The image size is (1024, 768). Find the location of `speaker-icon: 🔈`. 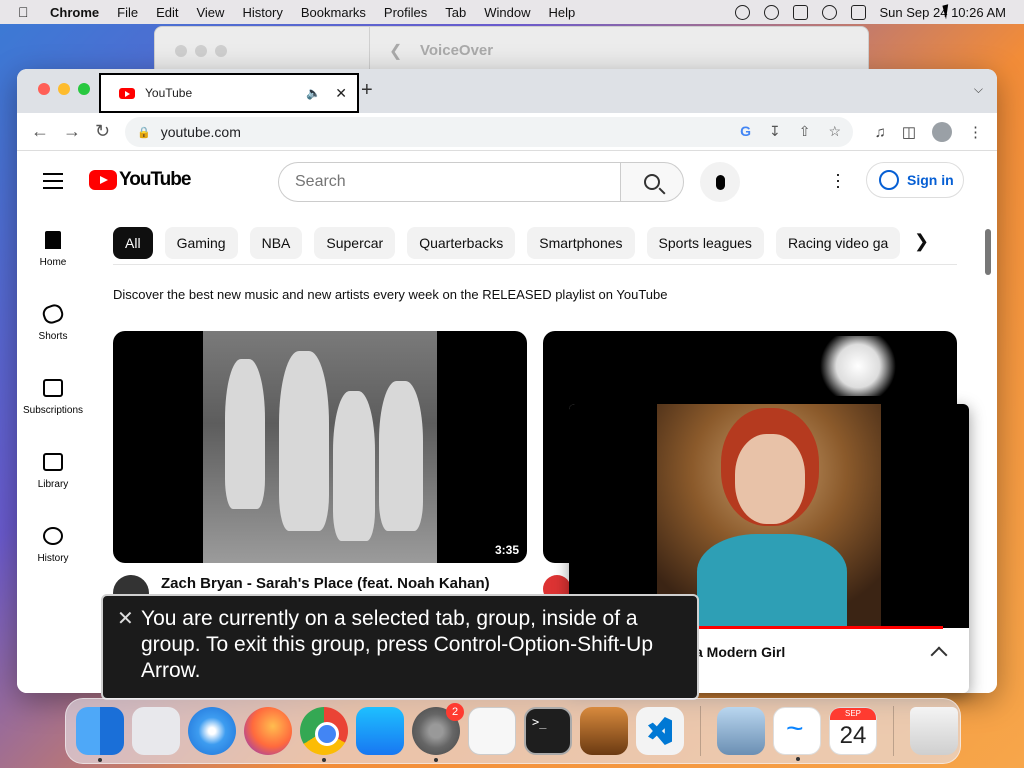

speaker-icon: 🔈 is located at coordinates (313, 93).